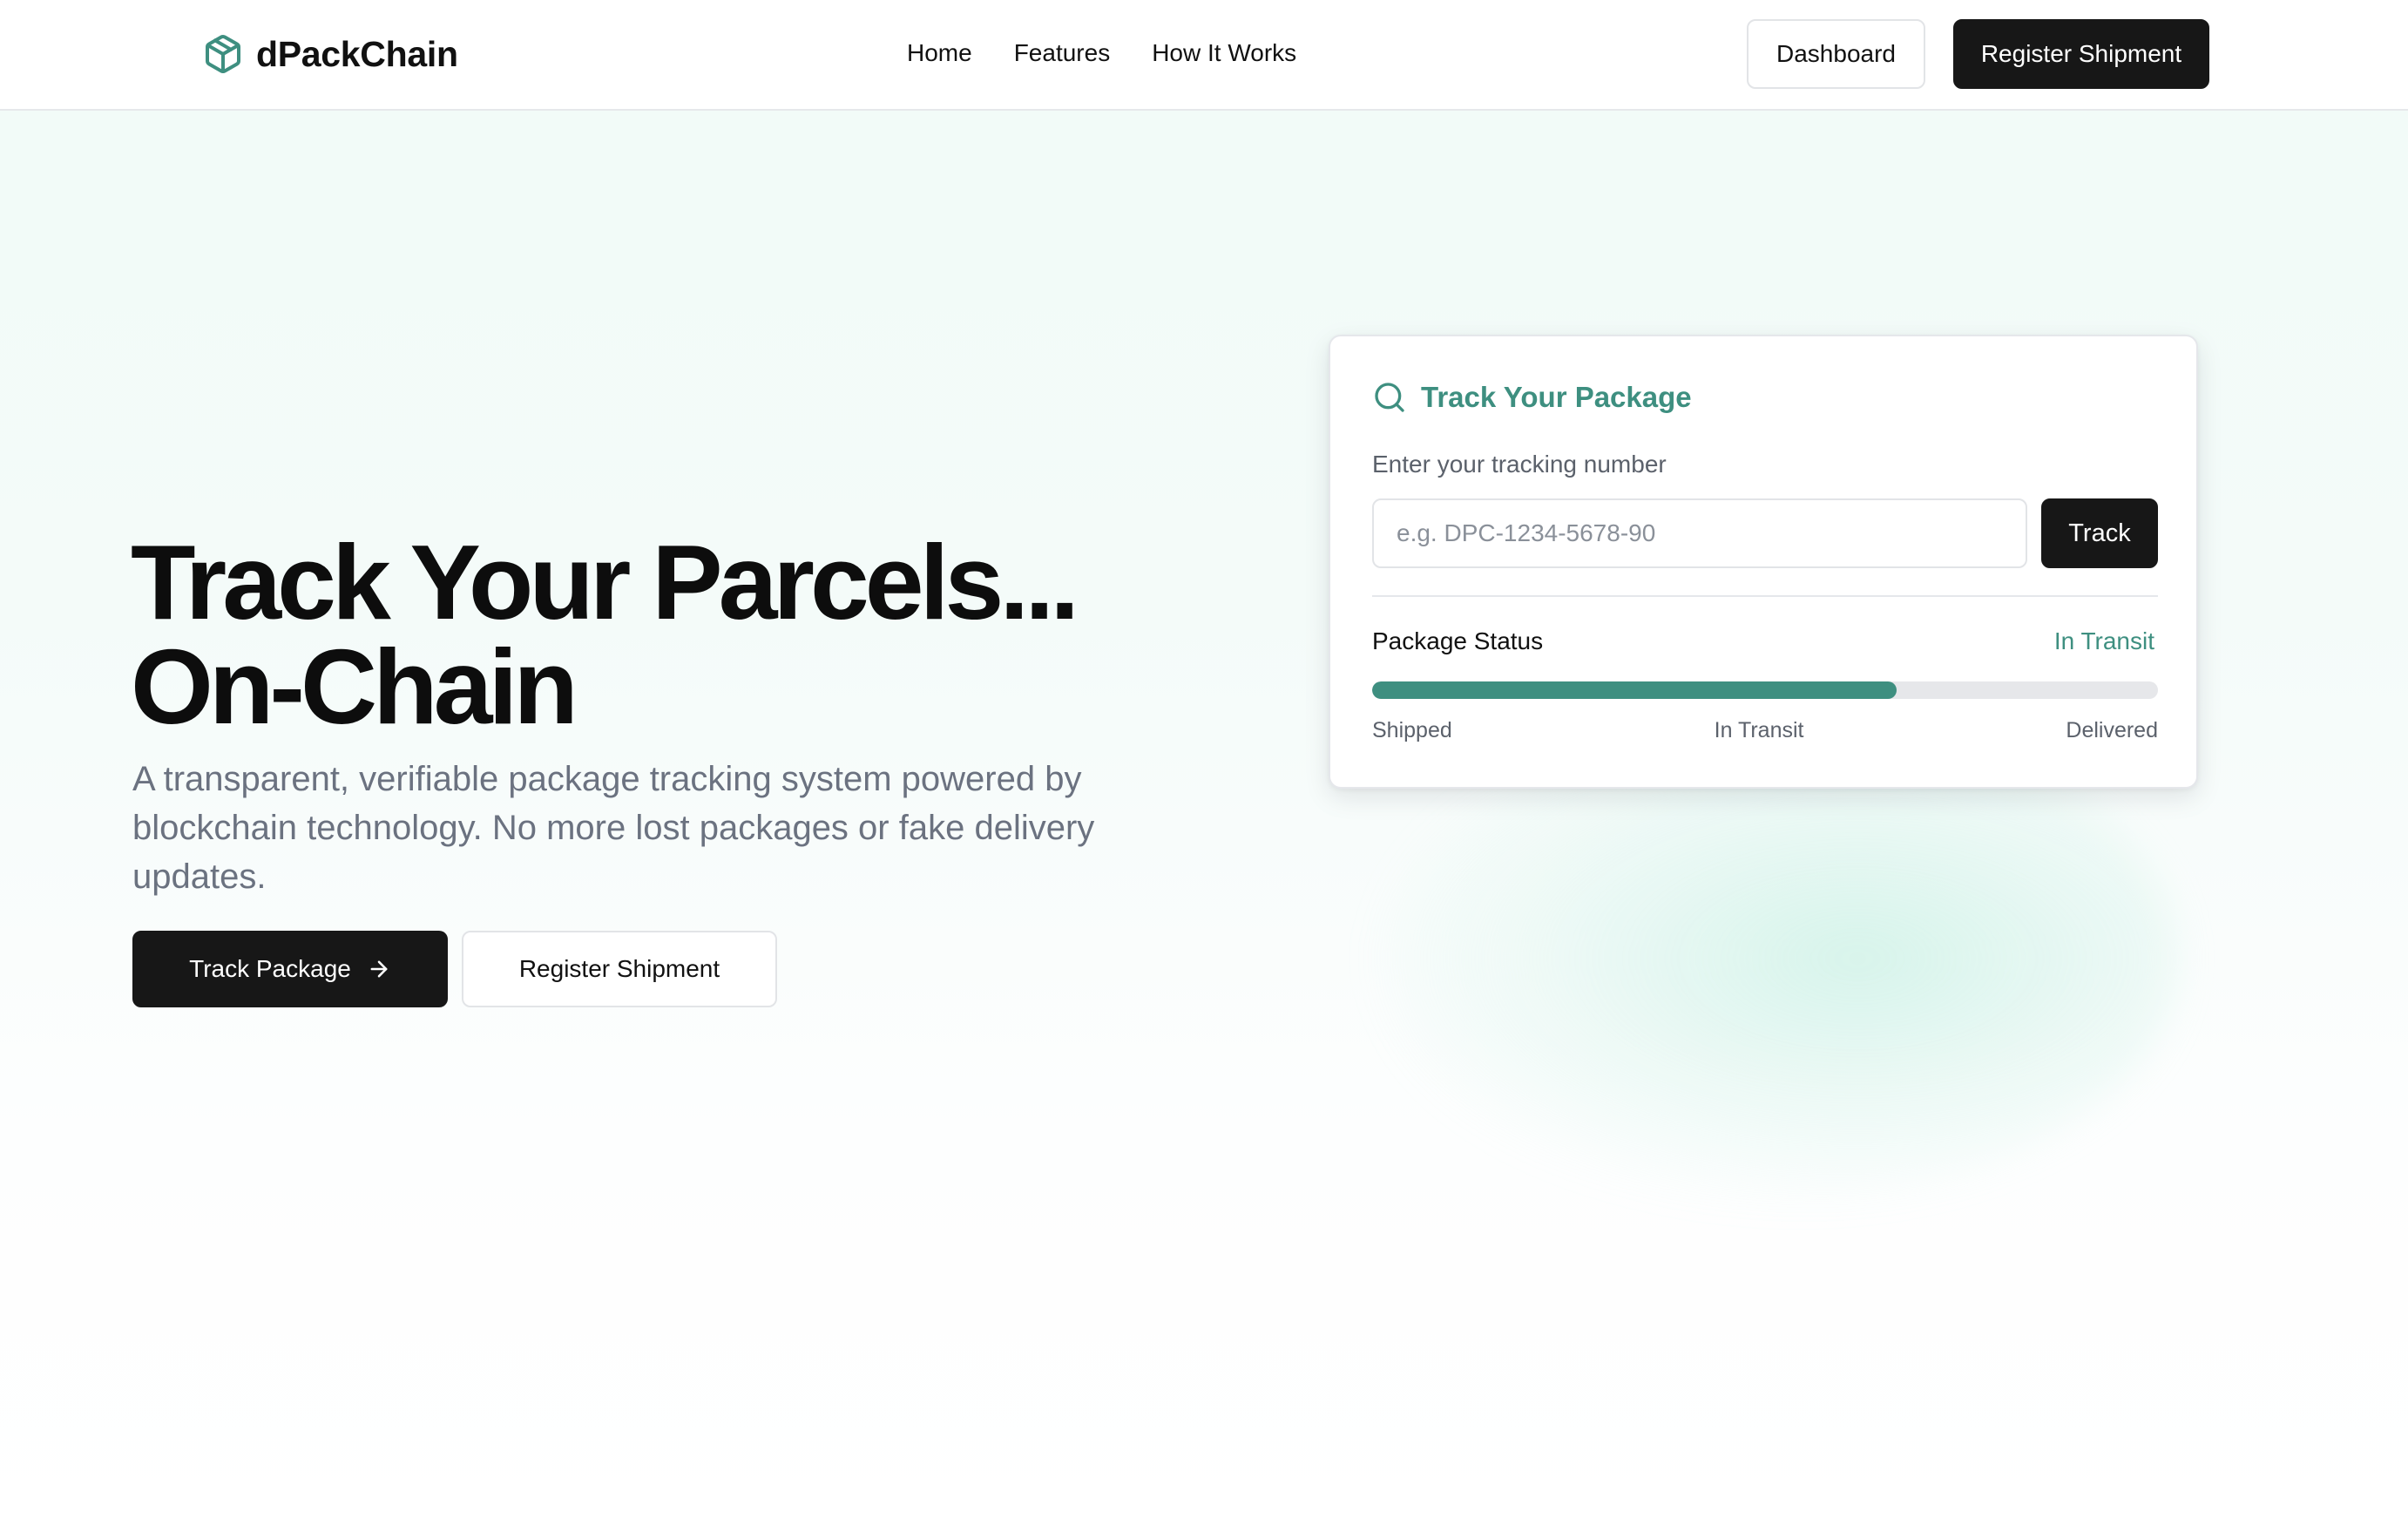 The height and width of the screenshot is (1532, 2408). Describe the element at coordinates (1062, 53) in the screenshot. I see `nav-features: Features` at that location.